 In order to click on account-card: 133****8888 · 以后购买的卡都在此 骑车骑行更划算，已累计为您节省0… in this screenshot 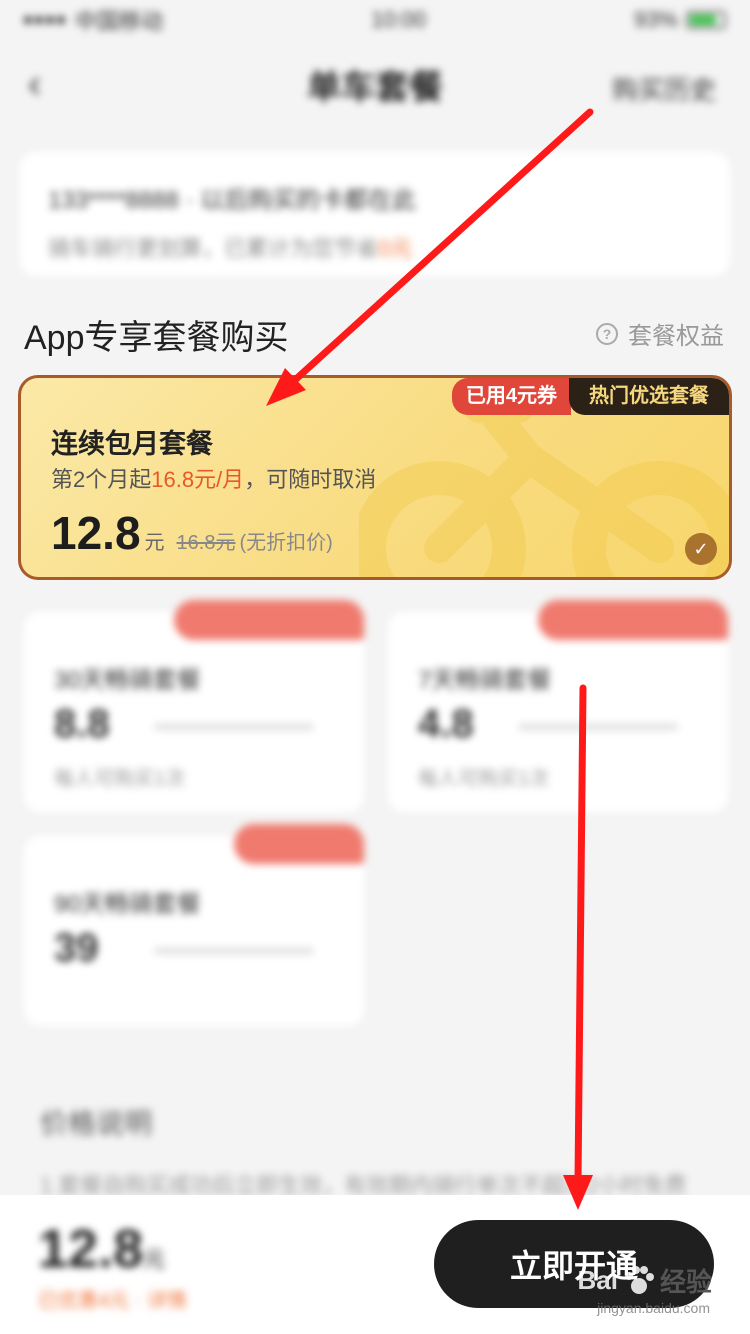, I will do `click(375, 214)`.